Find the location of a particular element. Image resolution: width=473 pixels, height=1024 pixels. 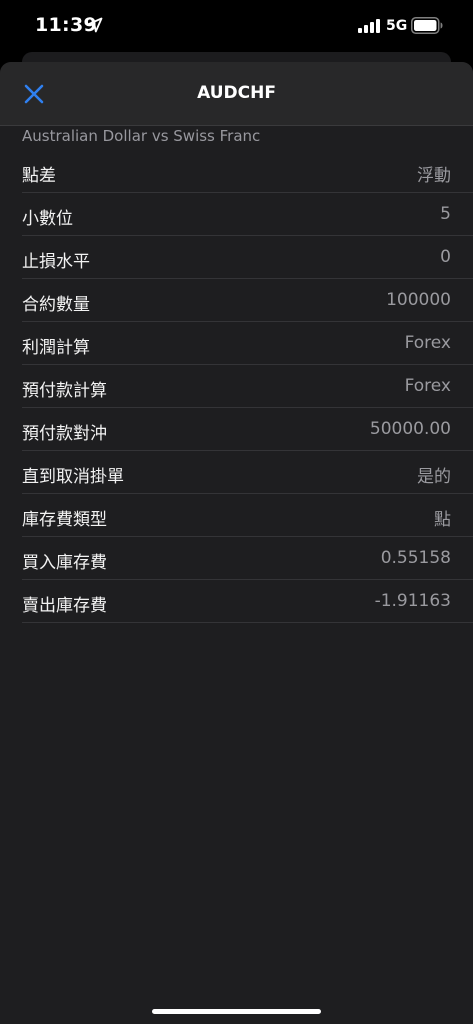

spec-value: 0.55158 is located at coordinates (415, 558).